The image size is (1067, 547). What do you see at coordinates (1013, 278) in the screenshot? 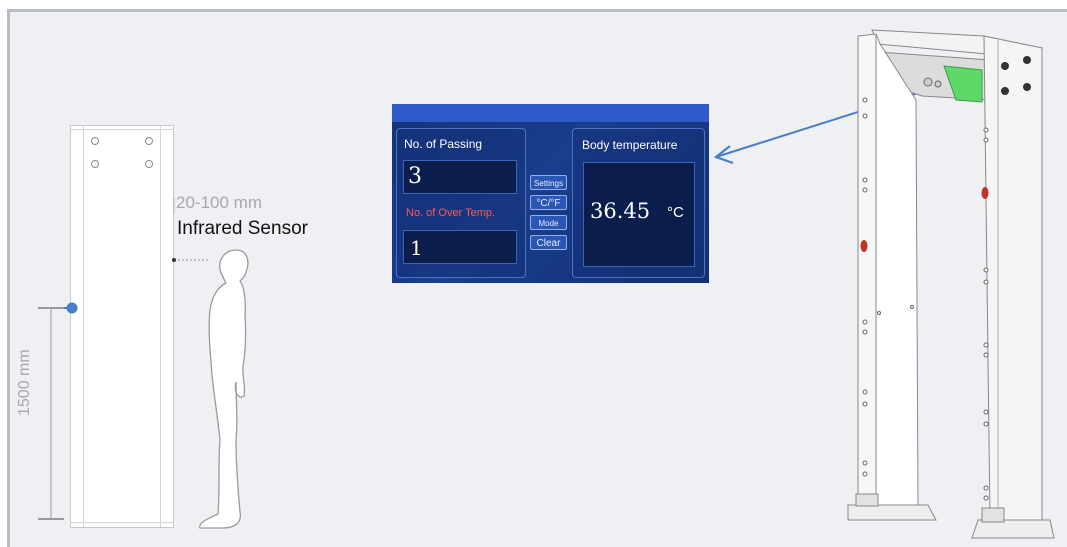
I see `gate-right-pillar` at bounding box center [1013, 278].